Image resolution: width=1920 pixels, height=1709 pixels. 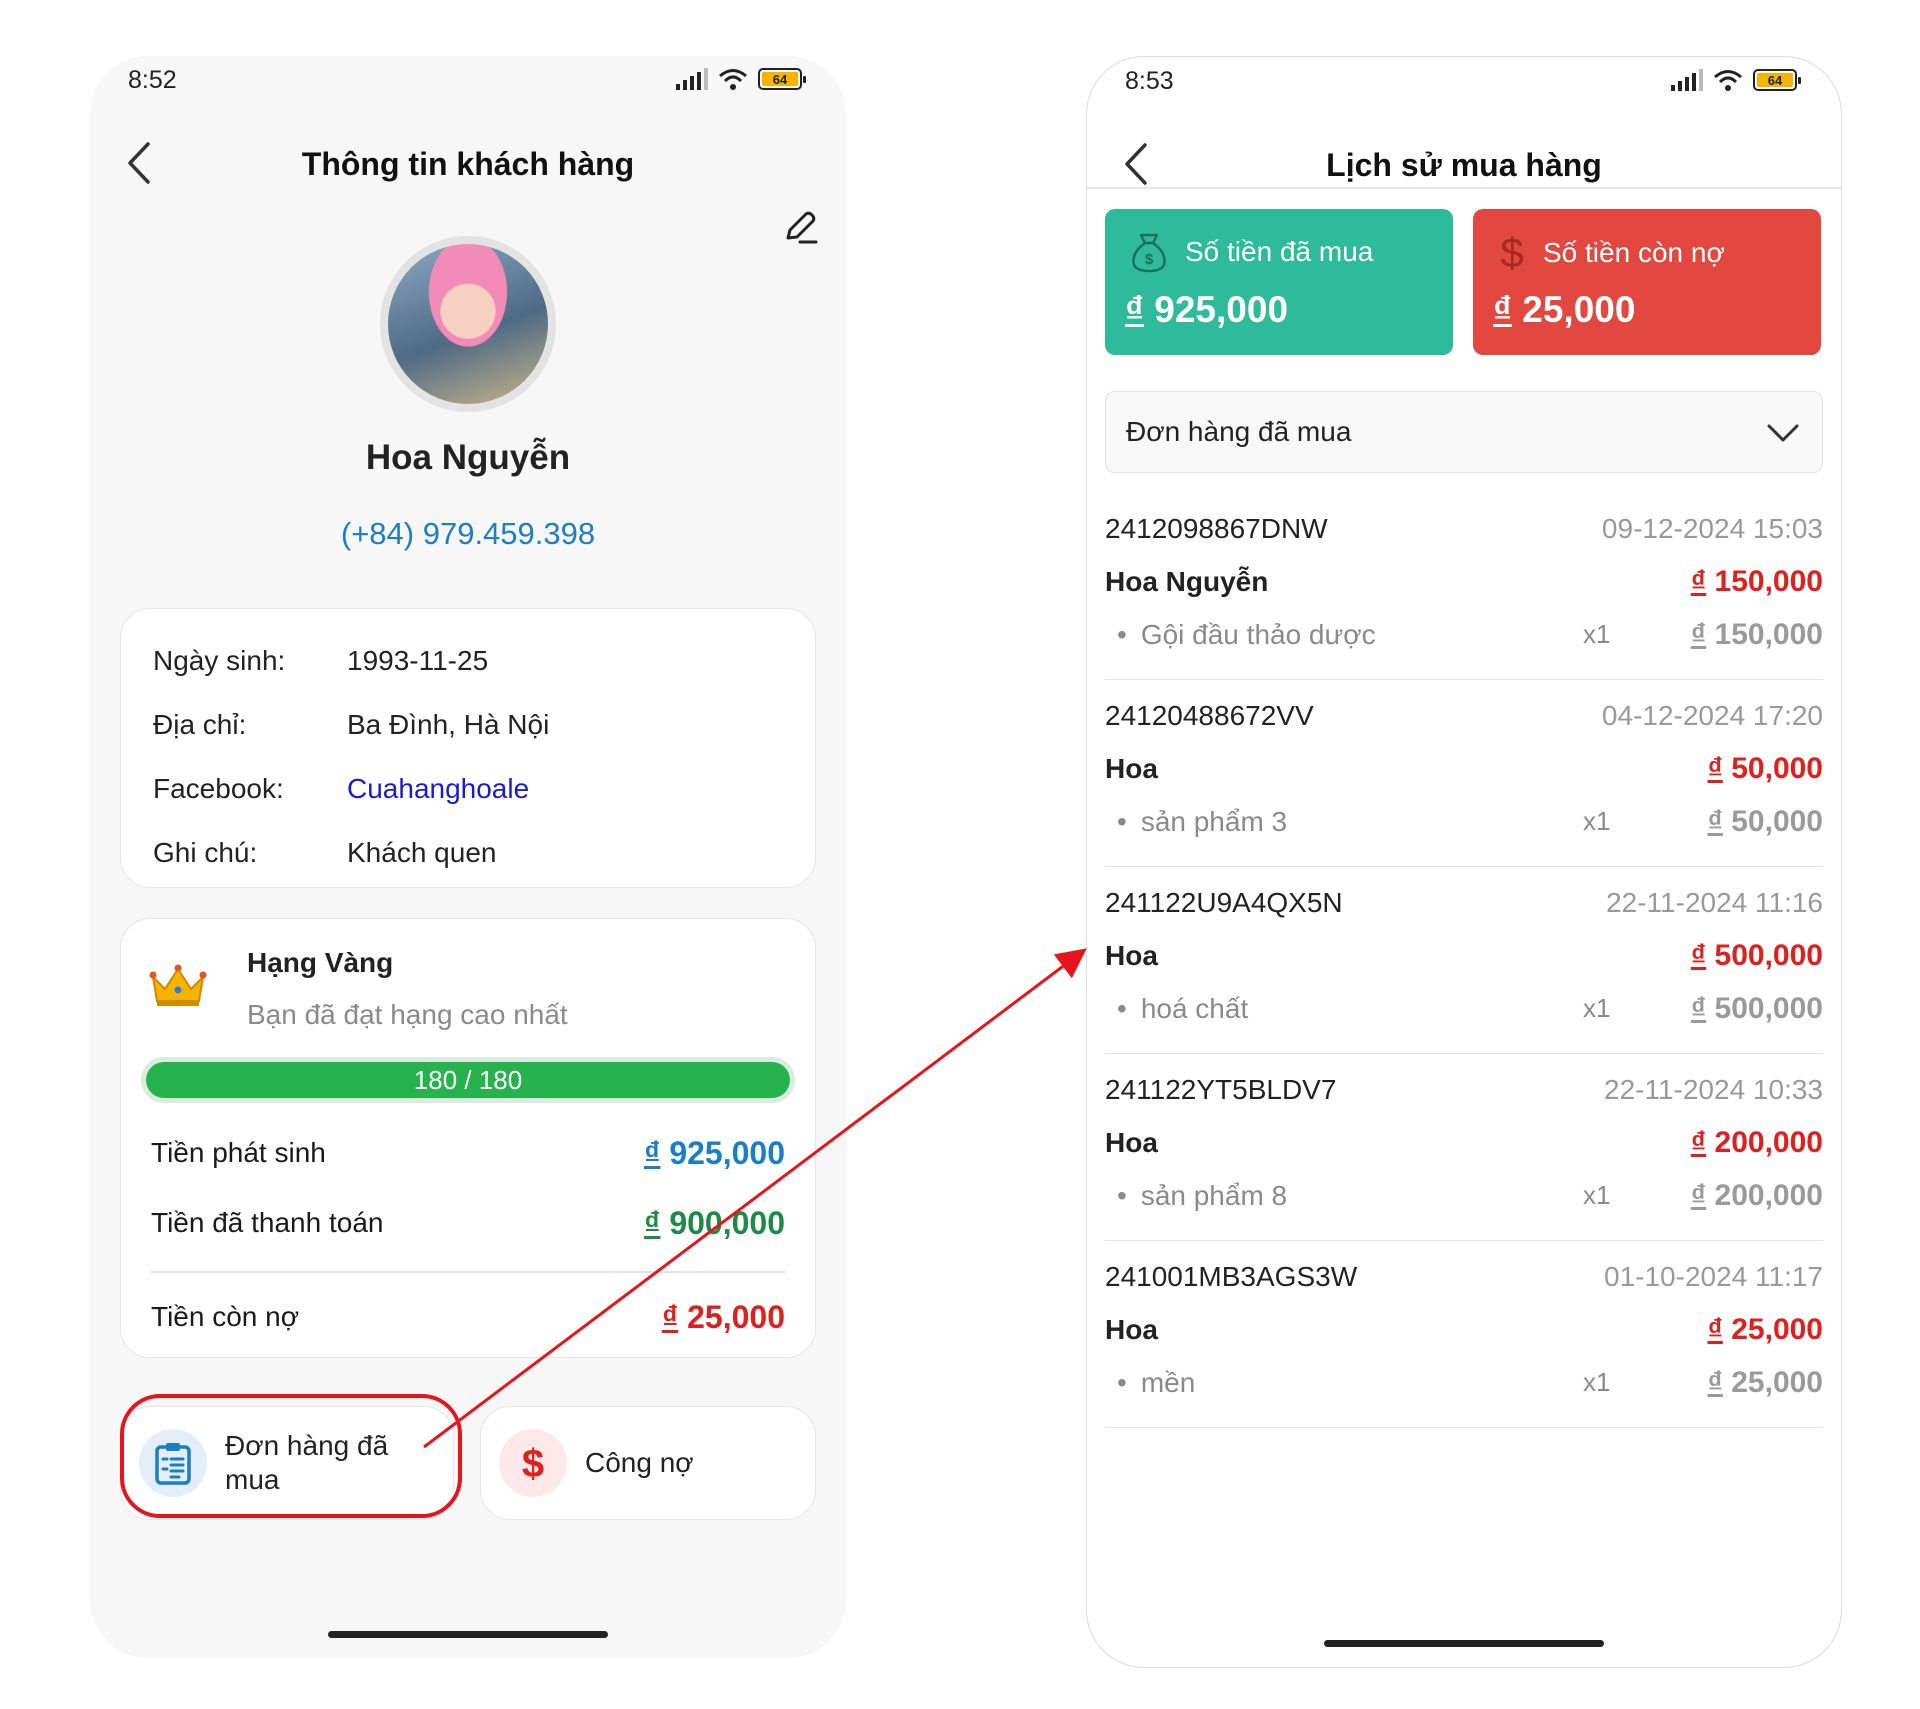 I want to click on generated-amount-row: Tiền phát sinh ₫ 925,000, so click(x=468, y=1153).